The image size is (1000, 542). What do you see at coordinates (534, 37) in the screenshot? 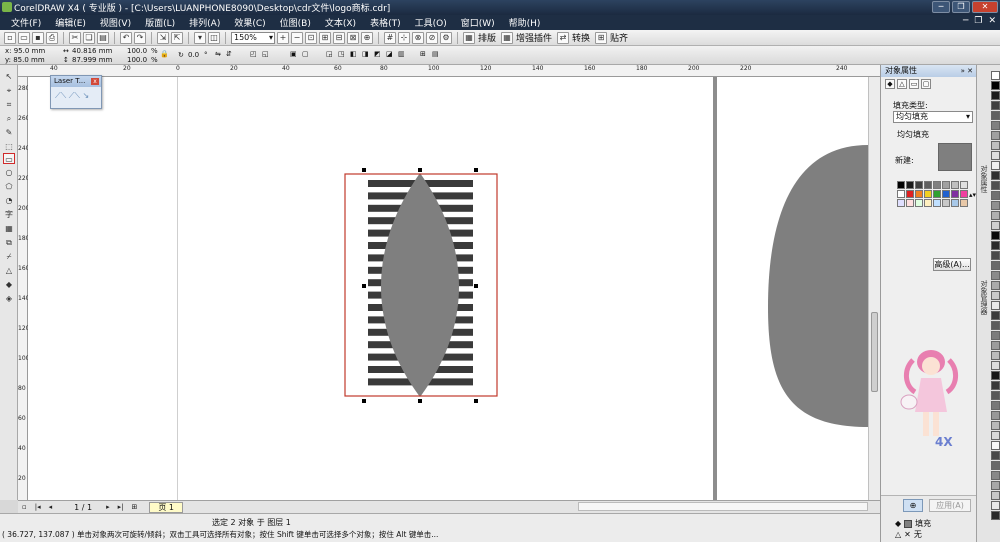
I see `plugin-label: 增强插件` at bounding box center [534, 37].